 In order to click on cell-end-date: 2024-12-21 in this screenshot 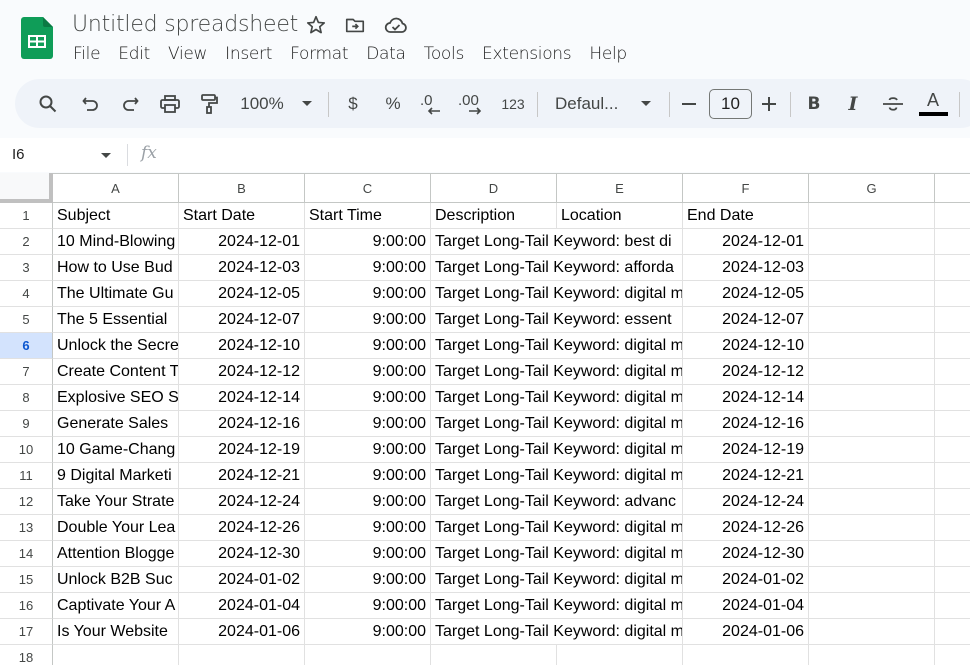, I will do `click(746, 476)`.